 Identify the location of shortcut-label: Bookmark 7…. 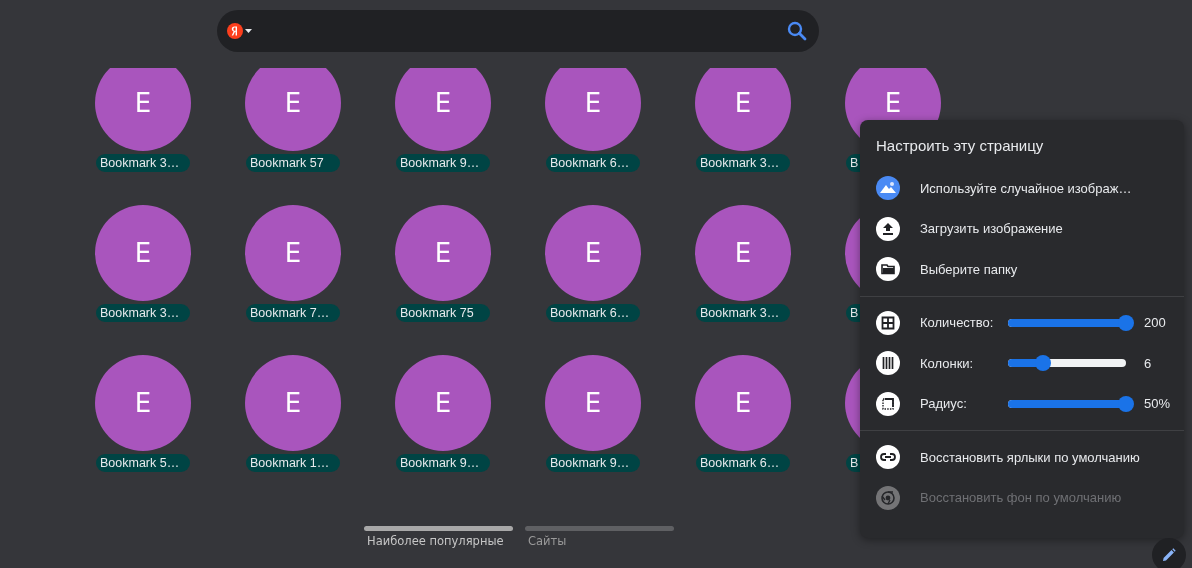
(293, 313).